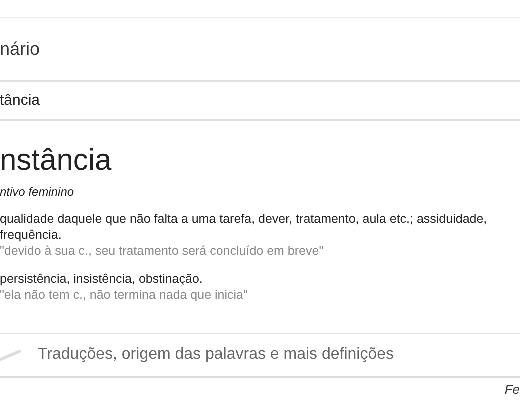 Image resolution: width=520 pixels, height=400 pixels. I want to click on word-class: ntivo feminino, so click(38, 192).